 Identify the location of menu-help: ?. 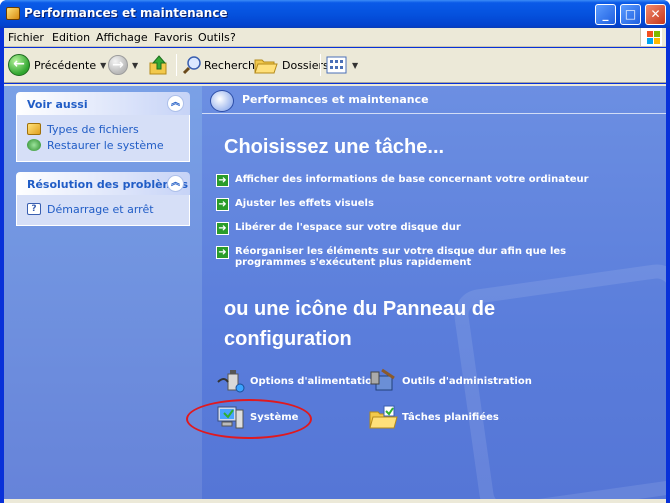
(233, 37).